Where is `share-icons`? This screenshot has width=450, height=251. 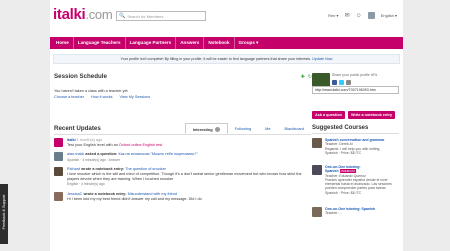 share-icons is located at coordinates (341, 82).